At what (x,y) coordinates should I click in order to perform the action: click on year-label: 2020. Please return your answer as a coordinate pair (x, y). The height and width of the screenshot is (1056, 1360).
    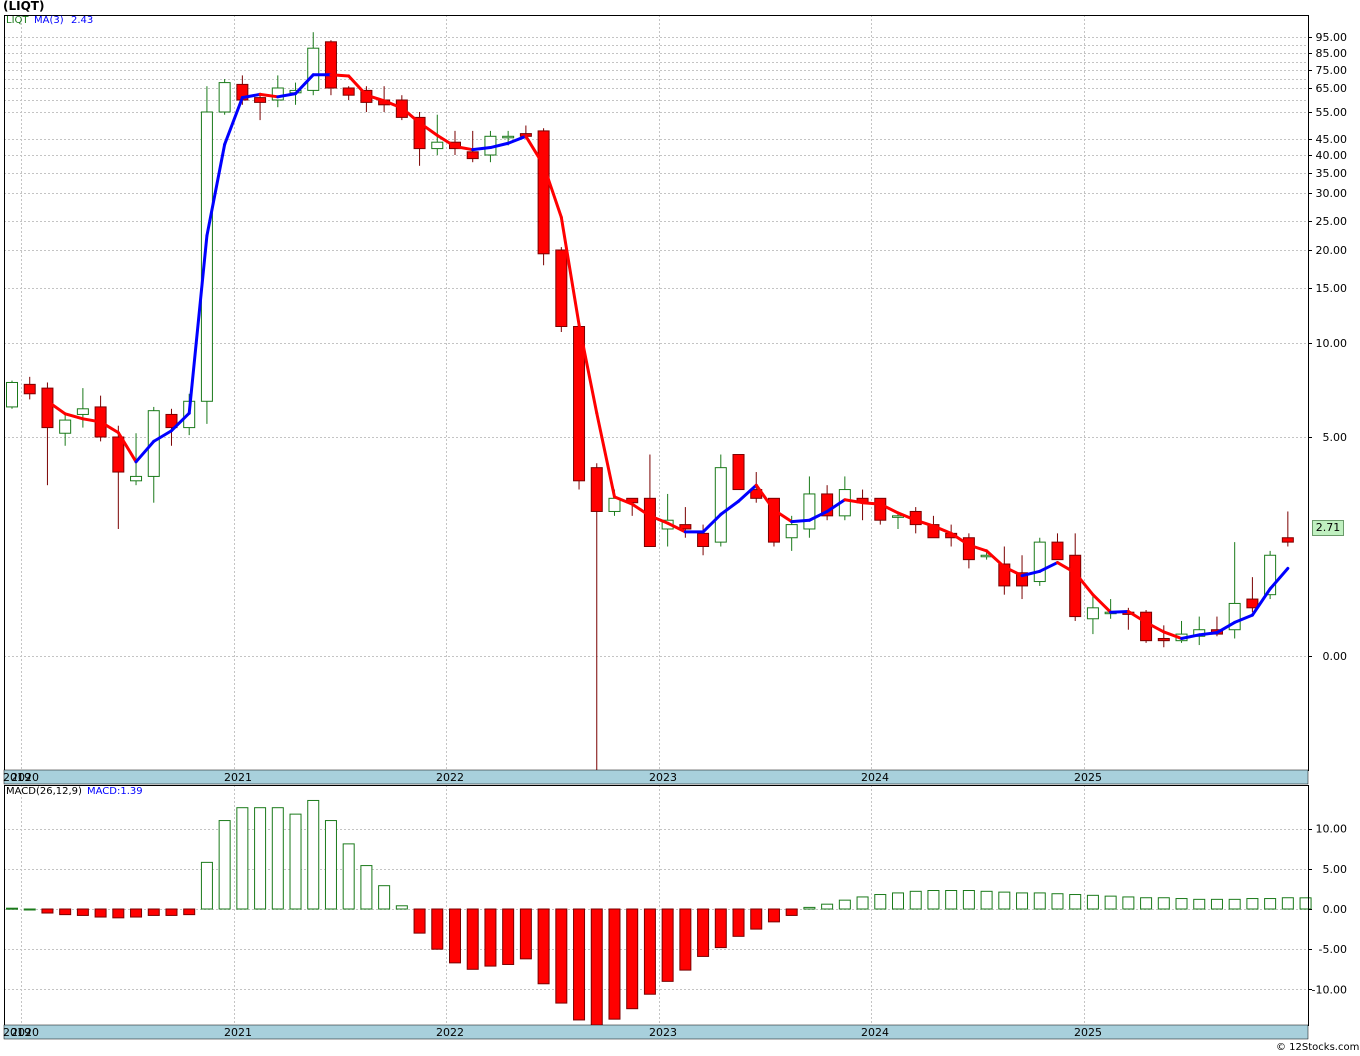
    Looking at the image, I should click on (25, 1032).